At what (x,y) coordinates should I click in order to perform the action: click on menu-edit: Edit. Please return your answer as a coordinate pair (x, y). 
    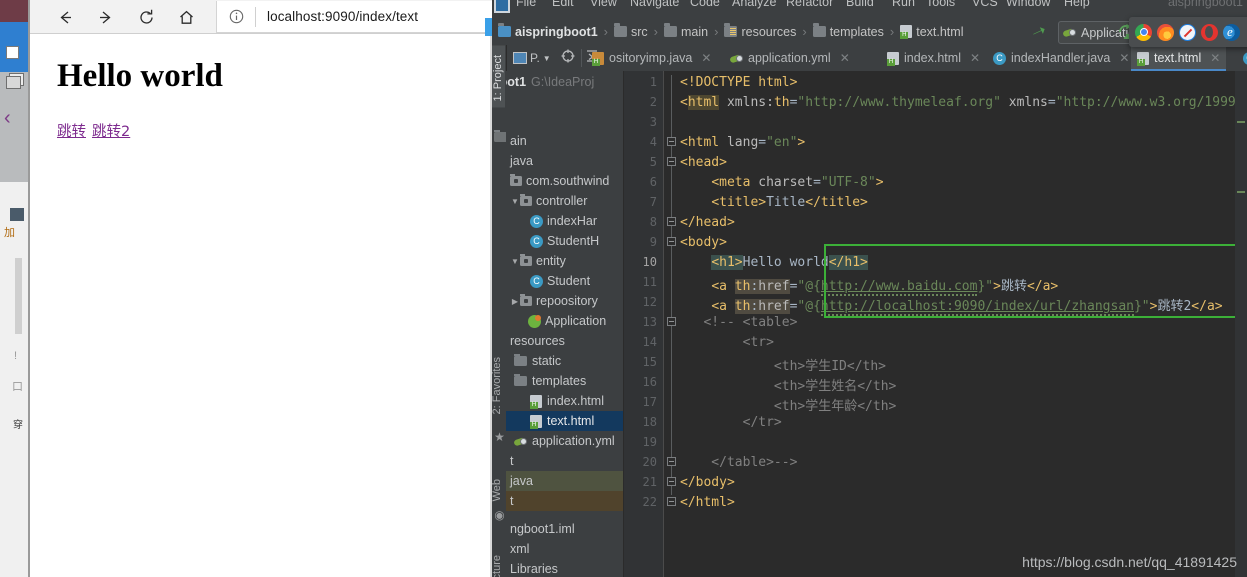
    Looking at the image, I should click on (563, 4).